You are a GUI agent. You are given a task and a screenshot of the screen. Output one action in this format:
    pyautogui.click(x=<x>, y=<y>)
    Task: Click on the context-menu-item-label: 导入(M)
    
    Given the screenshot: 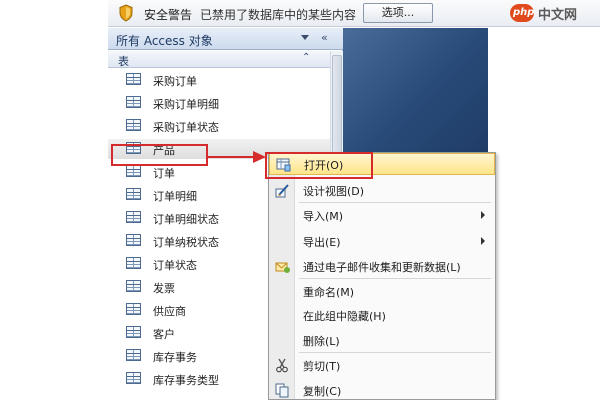 What is the action you would take?
    pyautogui.click(x=323, y=216)
    